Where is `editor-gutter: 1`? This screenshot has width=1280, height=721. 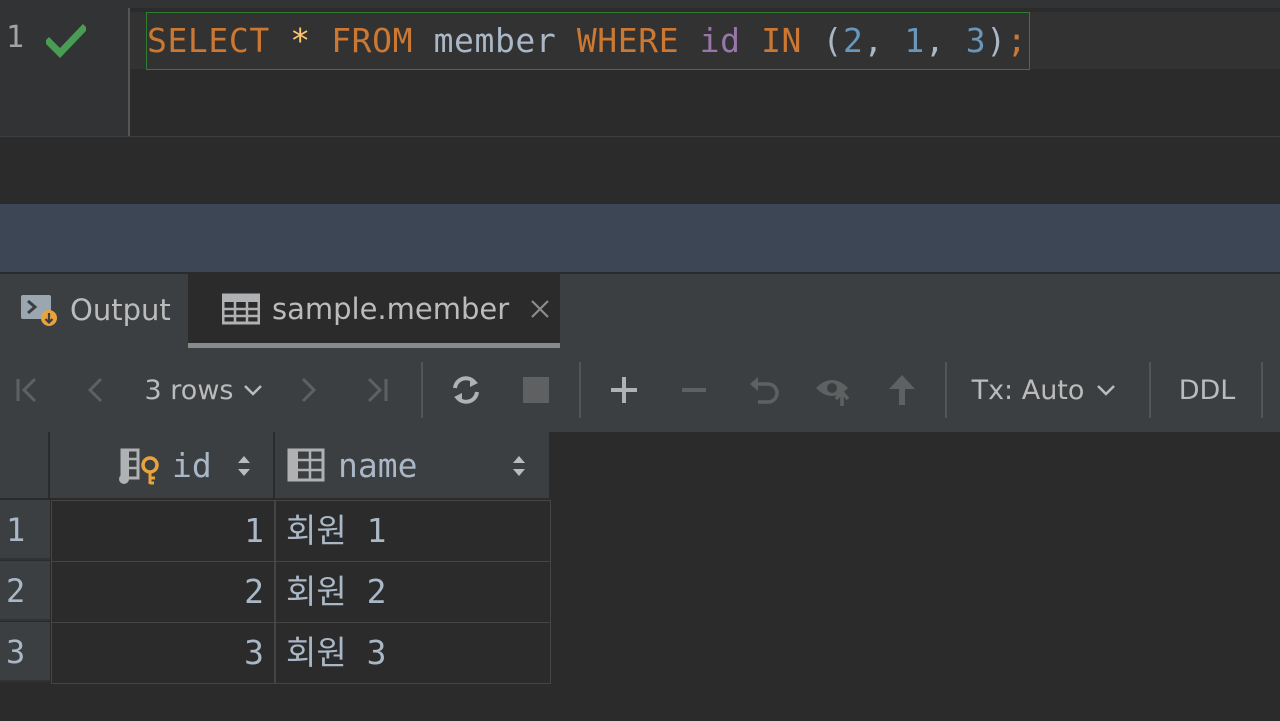 editor-gutter: 1 is located at coordinates (65, 72).